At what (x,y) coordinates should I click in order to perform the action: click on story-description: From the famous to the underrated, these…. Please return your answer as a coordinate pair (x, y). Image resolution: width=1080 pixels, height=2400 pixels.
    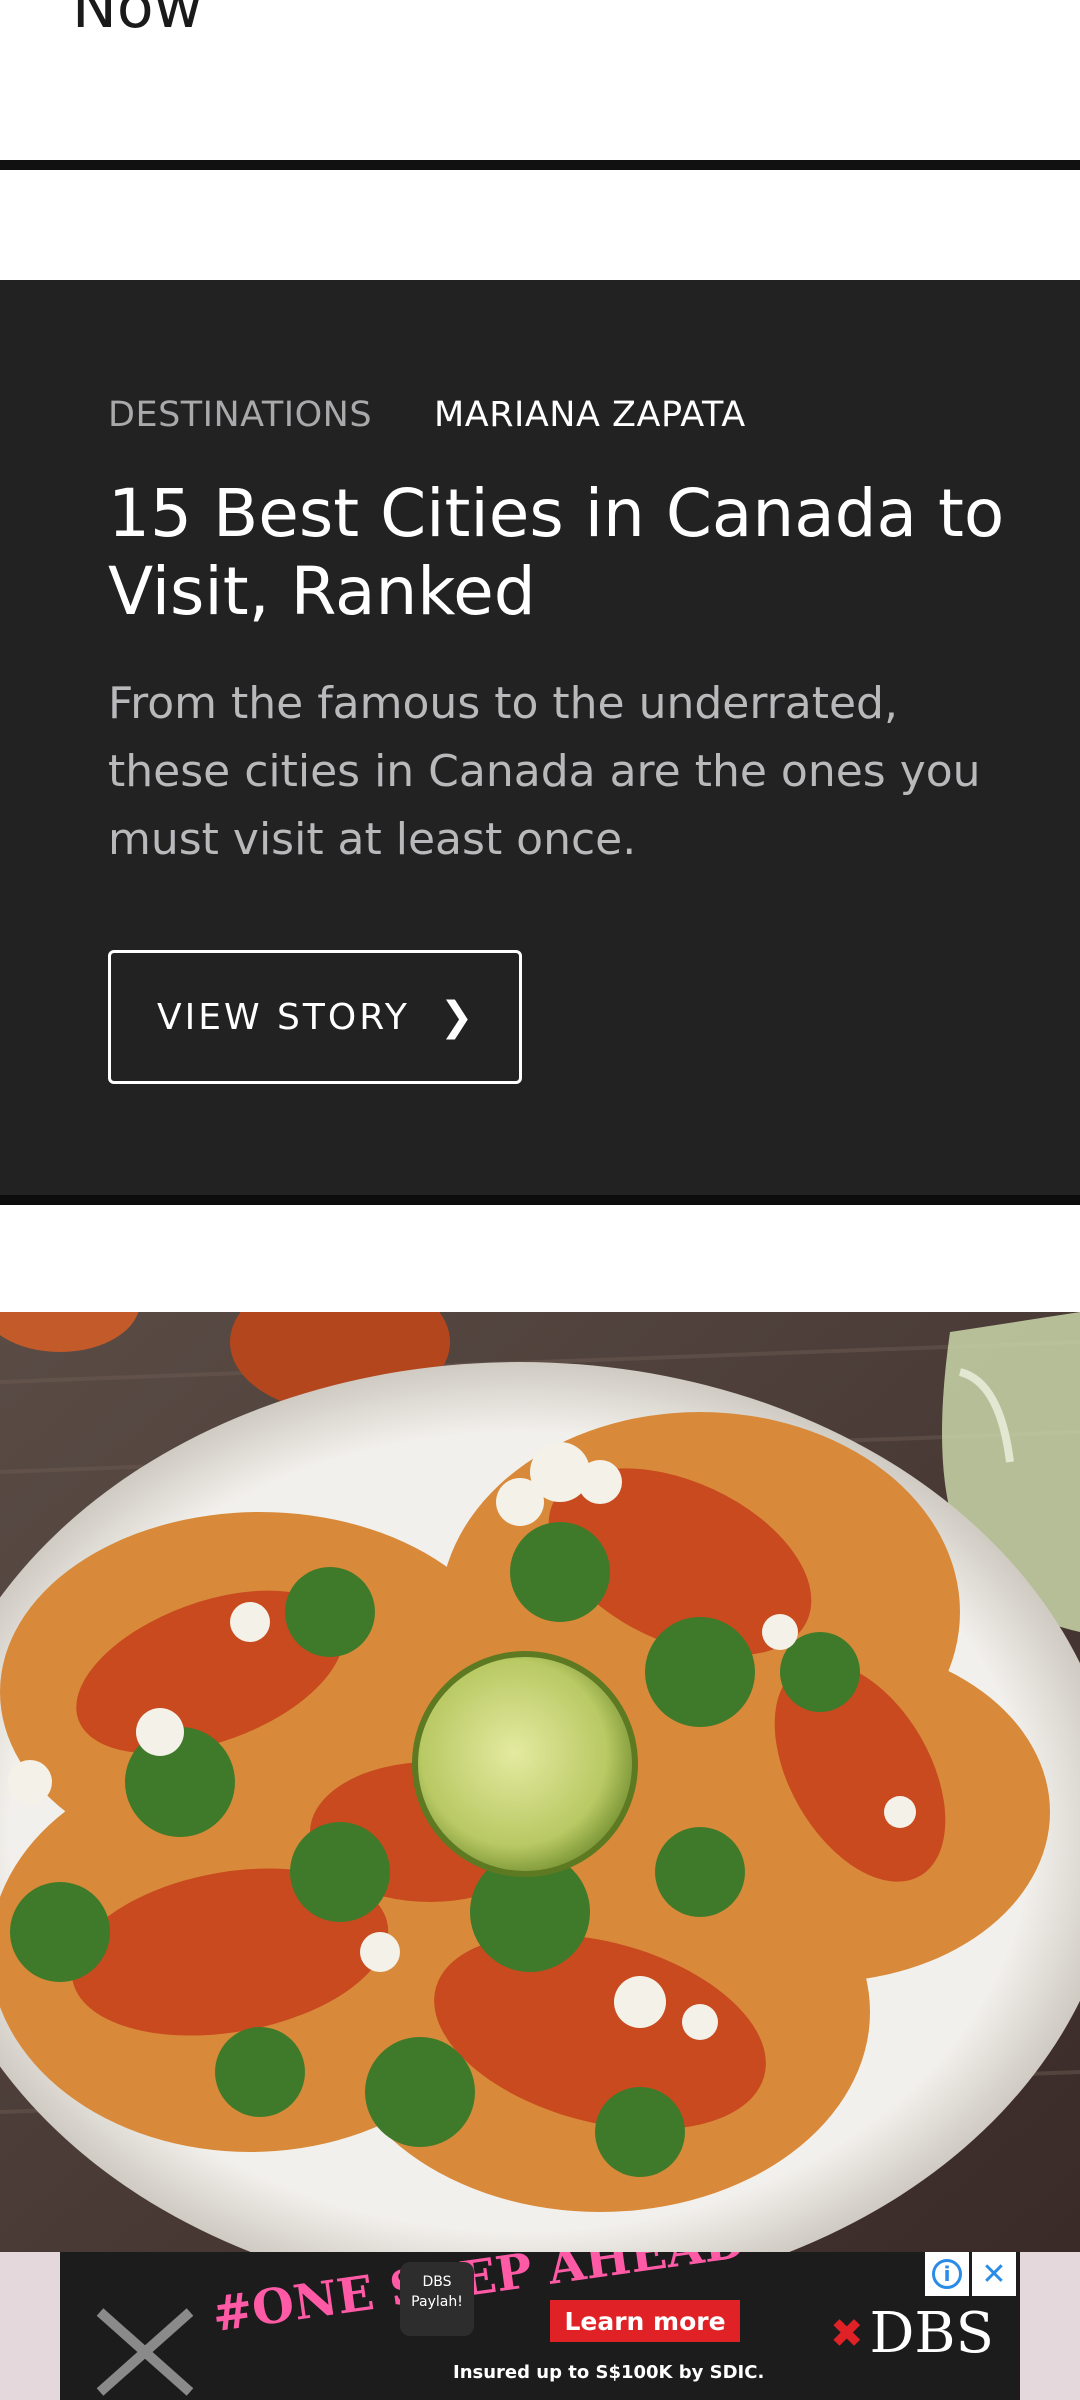
    Looking at the image, I should click on (544, 771).